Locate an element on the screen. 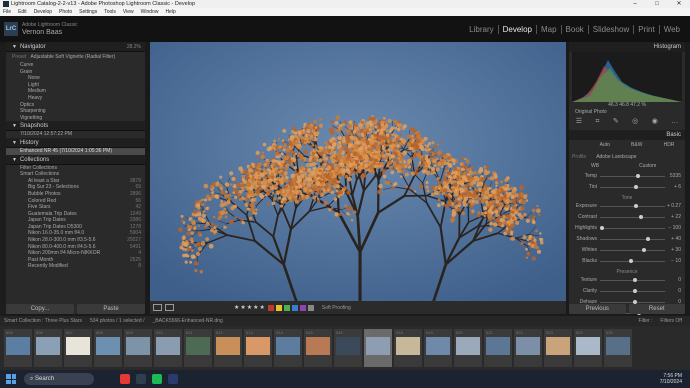  filter-value: Filters Off is located at coordinates (671, 321).